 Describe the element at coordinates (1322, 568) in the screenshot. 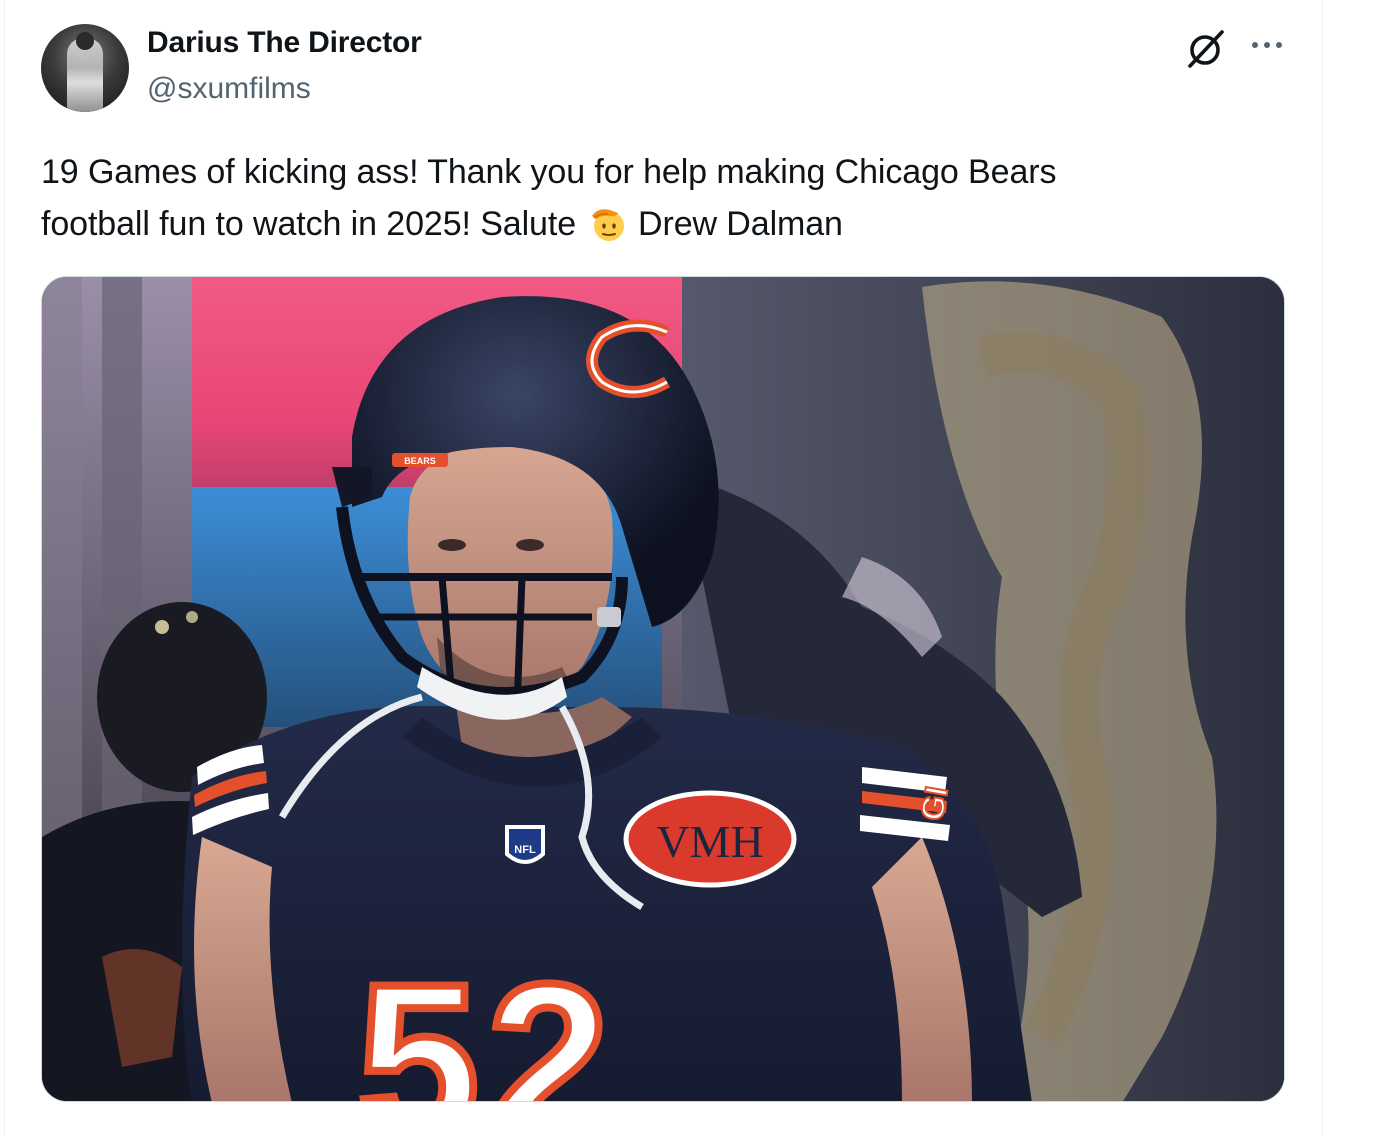

I see `timeline-right-border` at that location.